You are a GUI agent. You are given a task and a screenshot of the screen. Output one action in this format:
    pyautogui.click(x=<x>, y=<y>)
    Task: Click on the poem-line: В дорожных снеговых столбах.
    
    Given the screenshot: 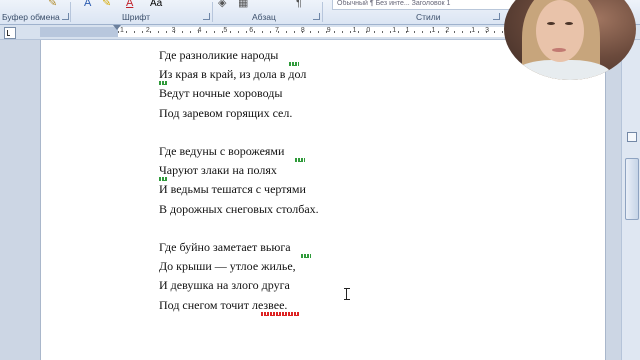 What is the action you would take?
    pyautogui.click(x=239, y=208)
    